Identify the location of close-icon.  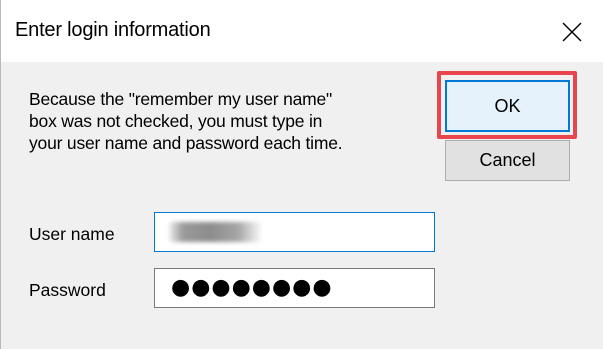
(572, 32).